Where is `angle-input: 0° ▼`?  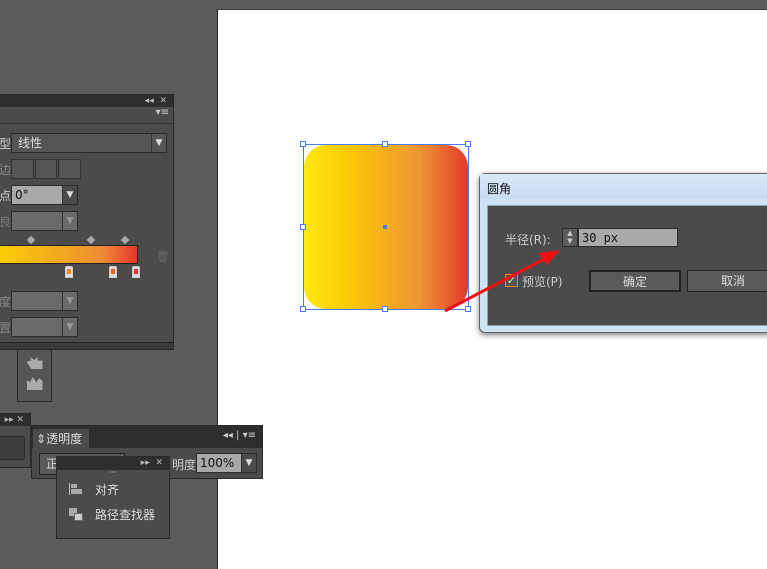 angle-input: 0° ▼ is located at coordinates (44, 195).